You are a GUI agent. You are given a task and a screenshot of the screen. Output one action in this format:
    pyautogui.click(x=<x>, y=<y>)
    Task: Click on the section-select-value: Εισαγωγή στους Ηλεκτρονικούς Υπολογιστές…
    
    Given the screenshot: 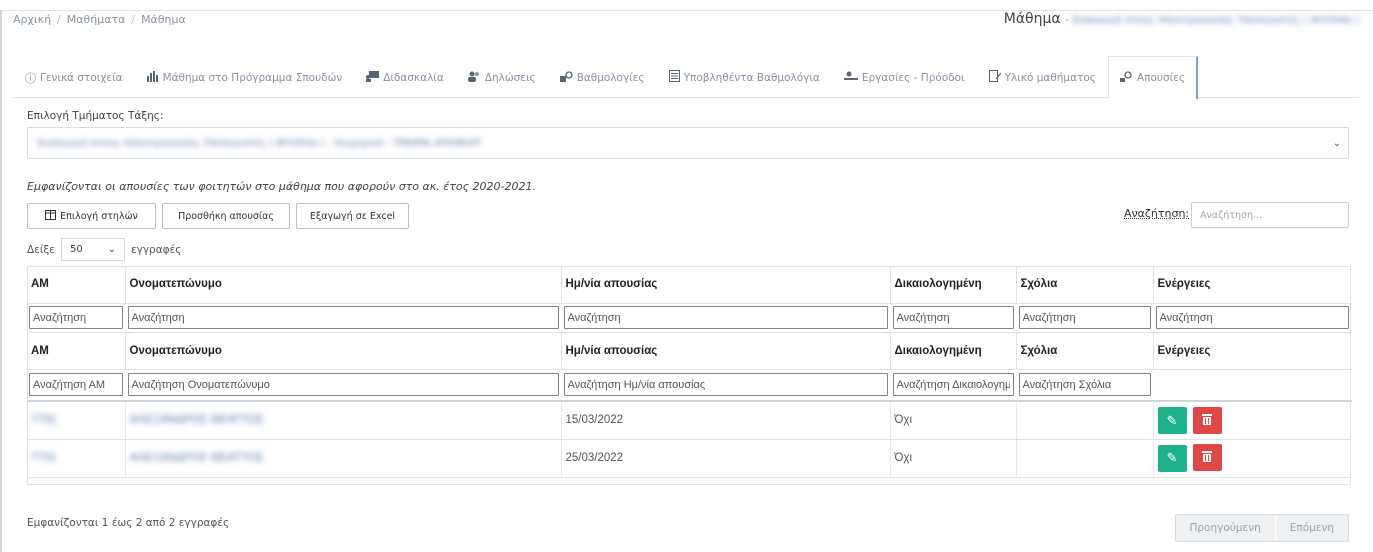 What is the action you would take?
    pyautogui.click(x=260, y=143)
    